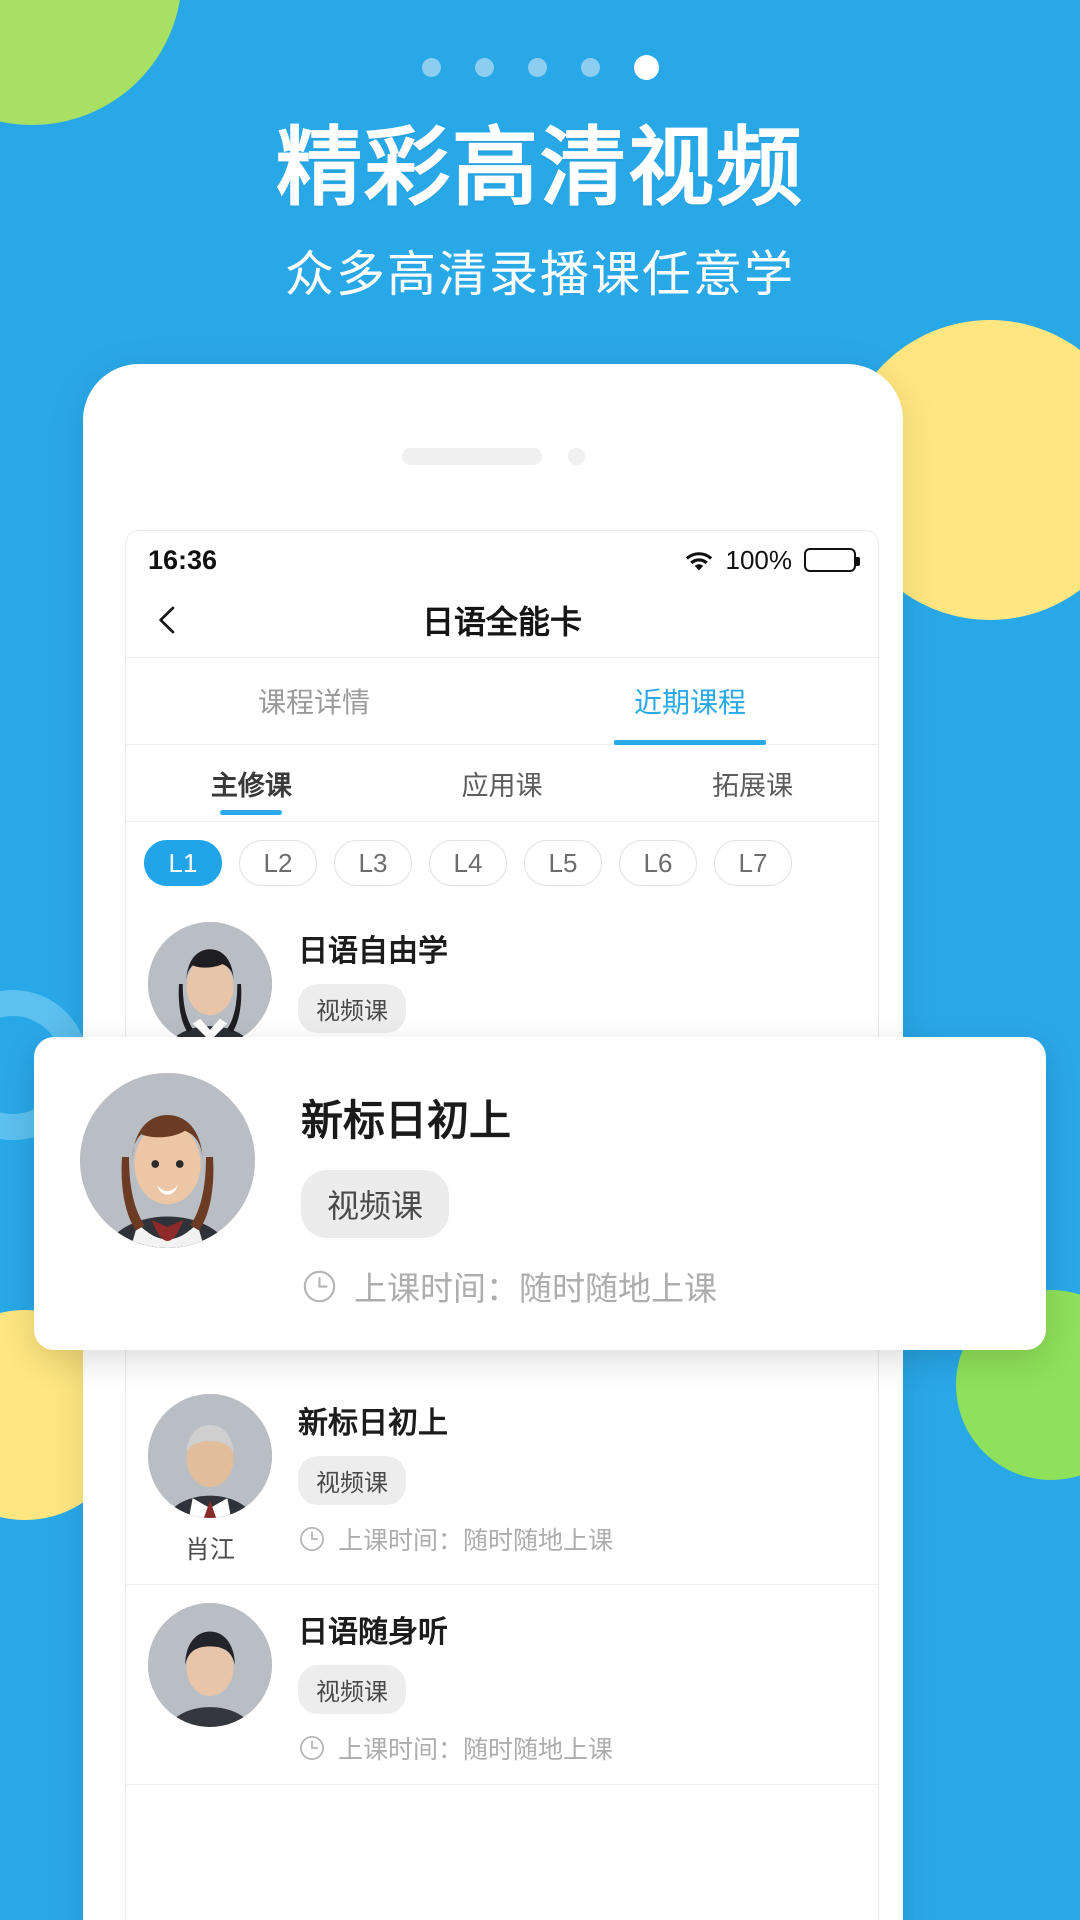 The width and height of the screenshot is (1080, 1920). Describe the element at coordinates (535, 1288) in the screenshot. I see `highlighted-course-time-label: 上课时间：随时随地上课` at that location.